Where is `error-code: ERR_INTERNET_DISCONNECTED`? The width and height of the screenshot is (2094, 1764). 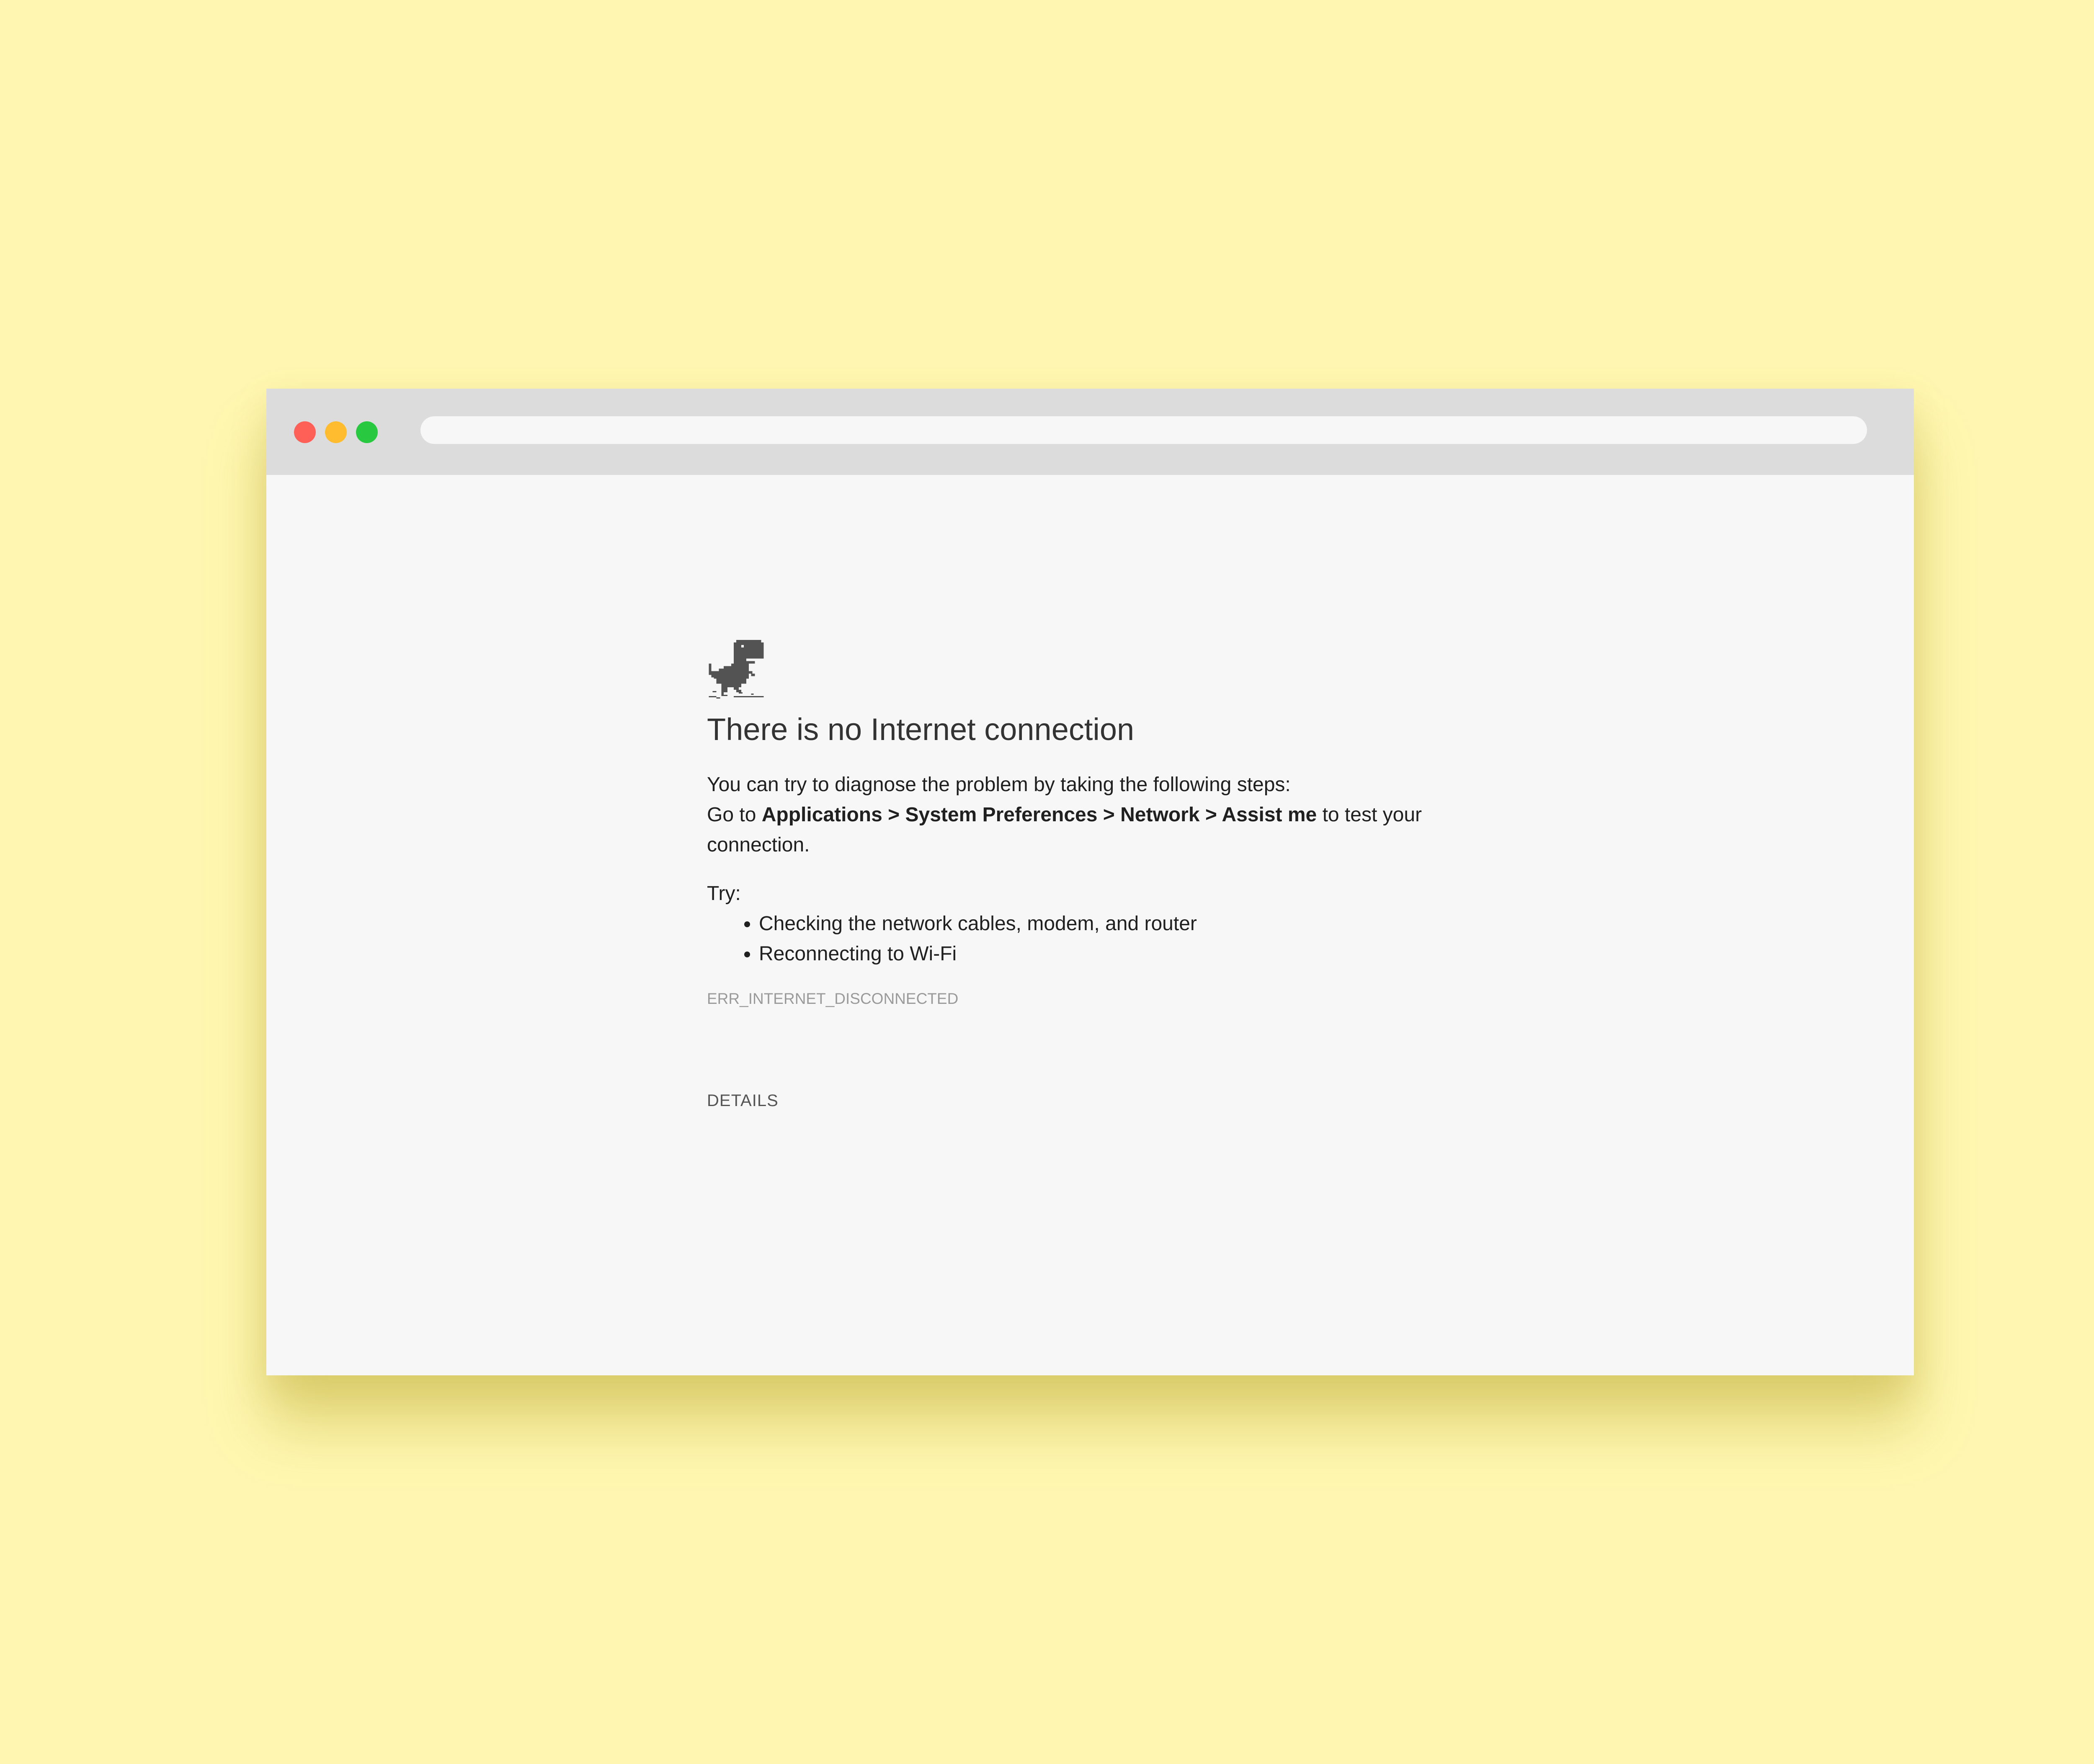 error-code: ERR_INTERNET_DISCONNECTED is located at coordinates (833, 999).